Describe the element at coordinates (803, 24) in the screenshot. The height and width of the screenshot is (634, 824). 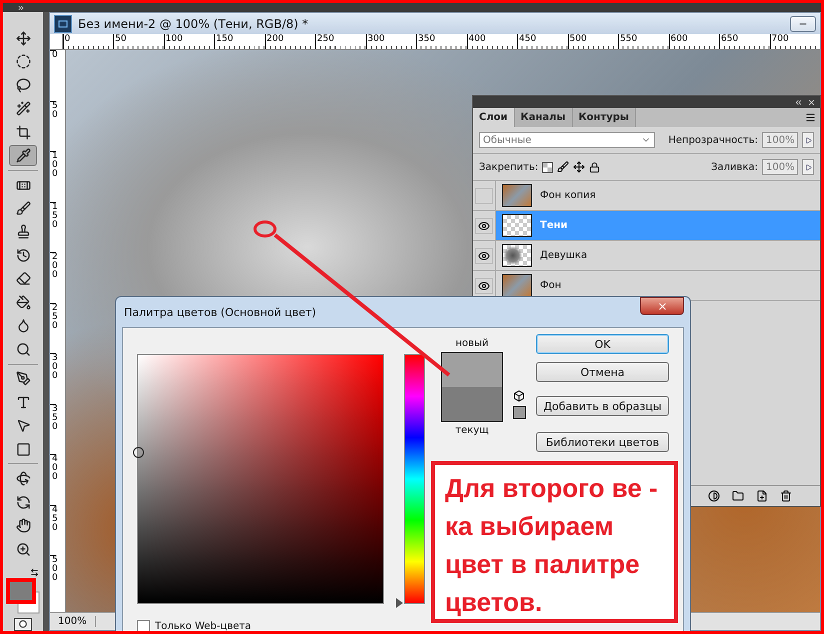
I see `minimize-button` at that location.